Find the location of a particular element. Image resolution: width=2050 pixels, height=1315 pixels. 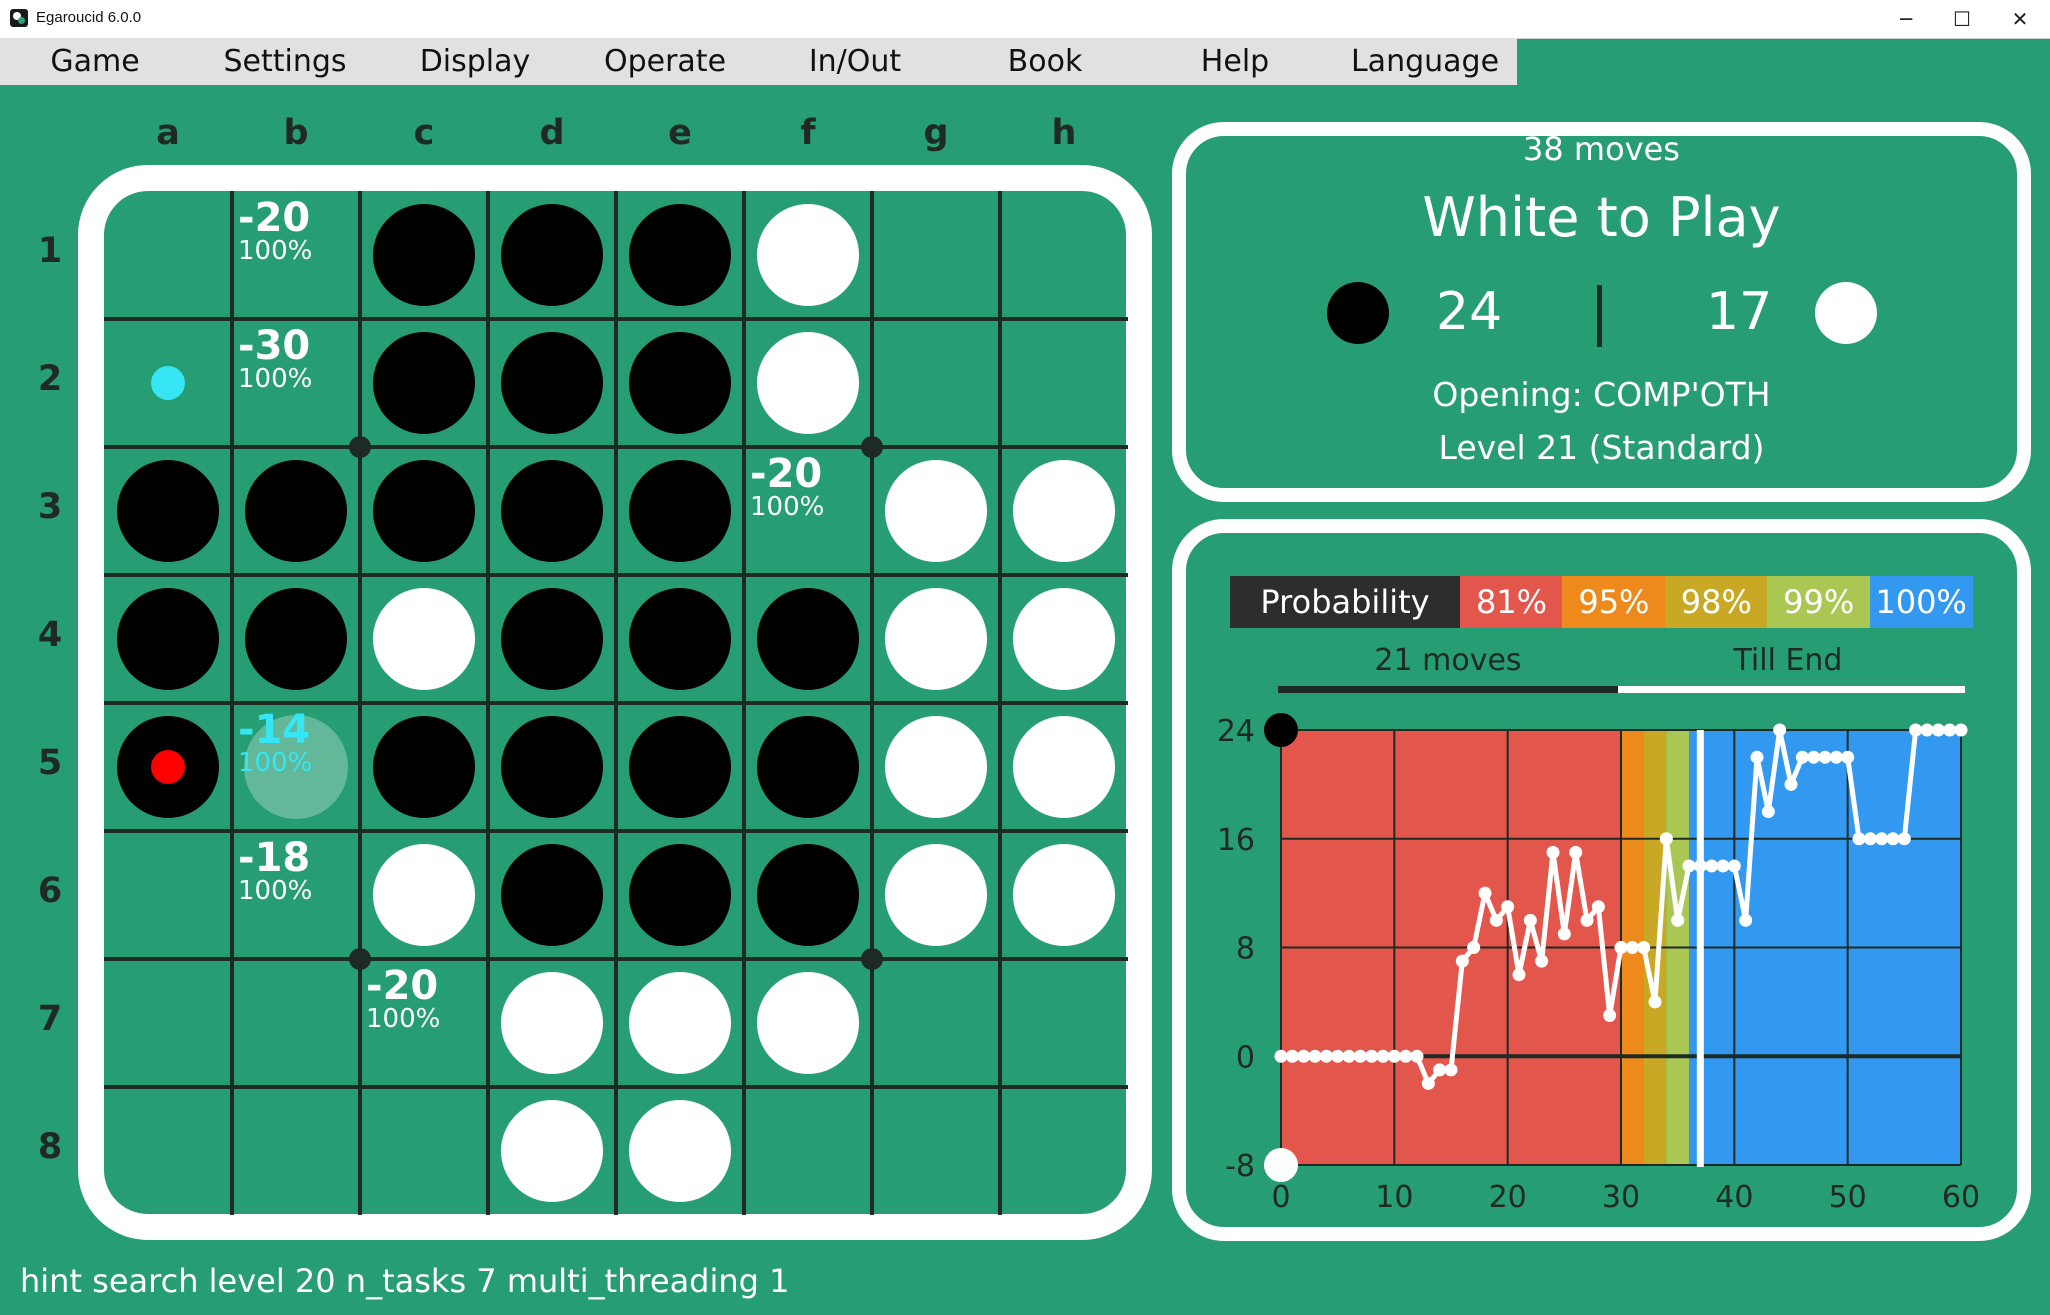

board-cell-g5 is located at coordinates (936, 767).